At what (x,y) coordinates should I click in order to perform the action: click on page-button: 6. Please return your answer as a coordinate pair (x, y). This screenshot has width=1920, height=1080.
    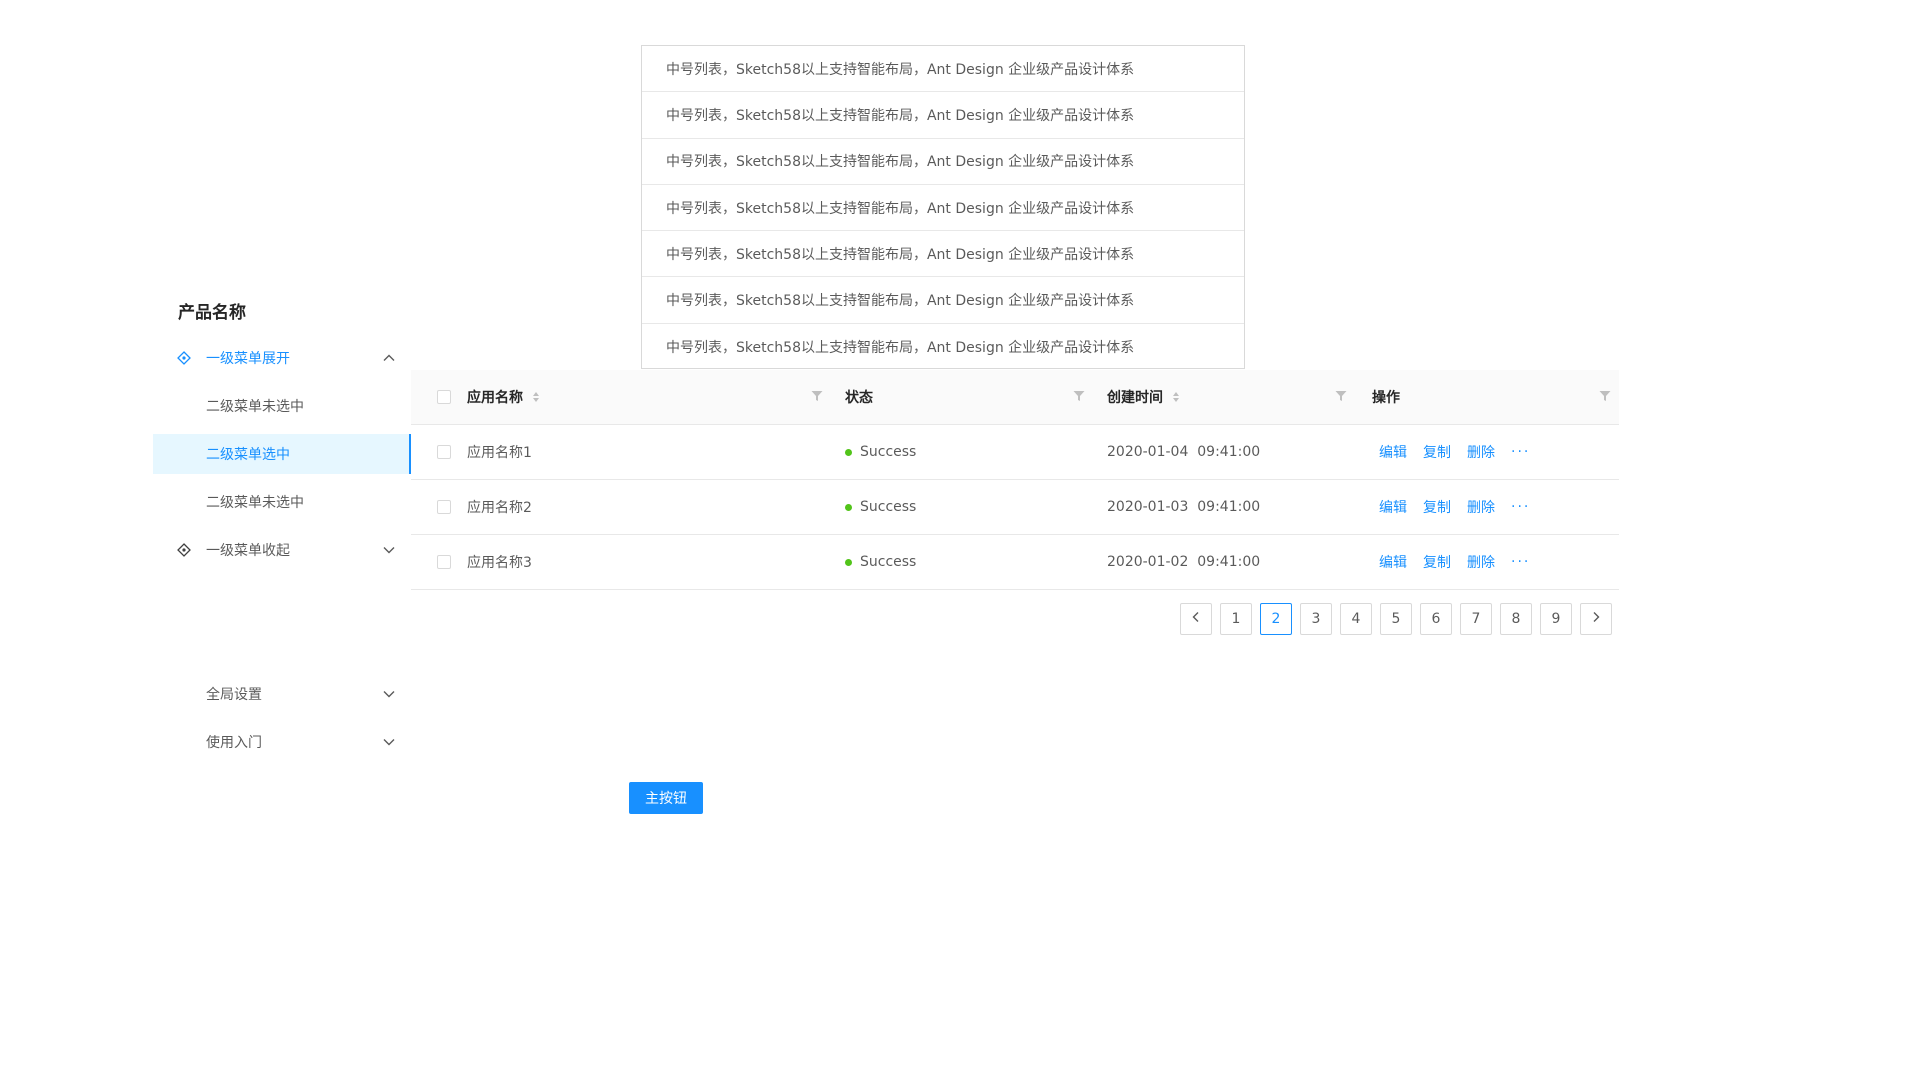
    Looking at the image, I should click on (1436, 619).